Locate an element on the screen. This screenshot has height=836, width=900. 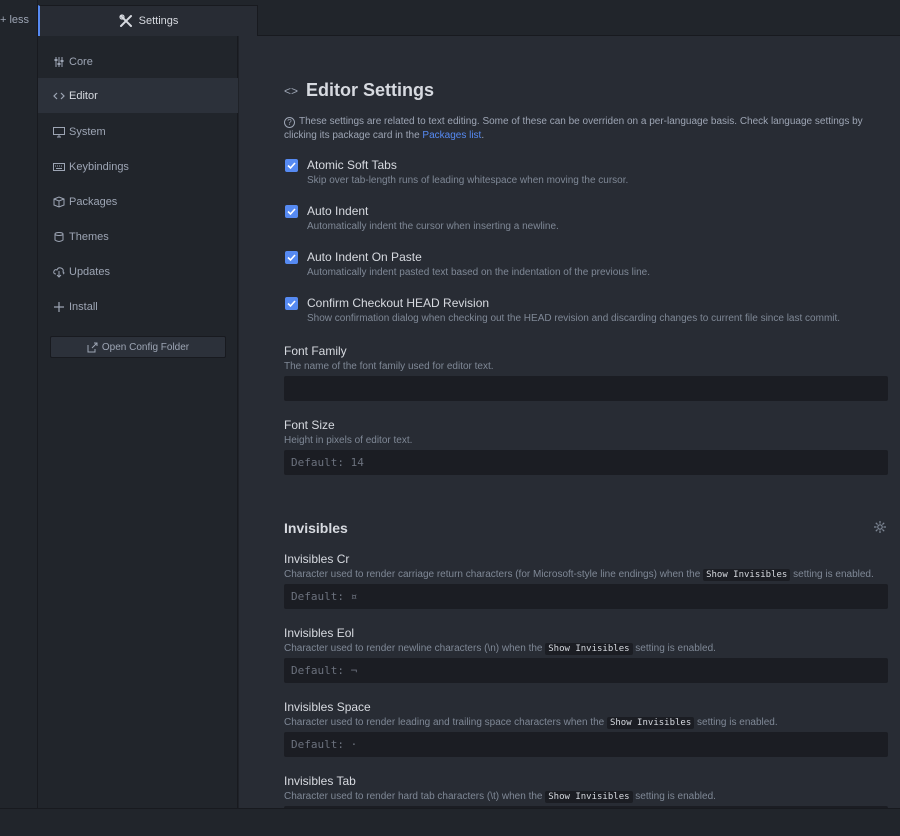
open-config-folder-button: Open Config Folder is located at coordinates (138, 347).